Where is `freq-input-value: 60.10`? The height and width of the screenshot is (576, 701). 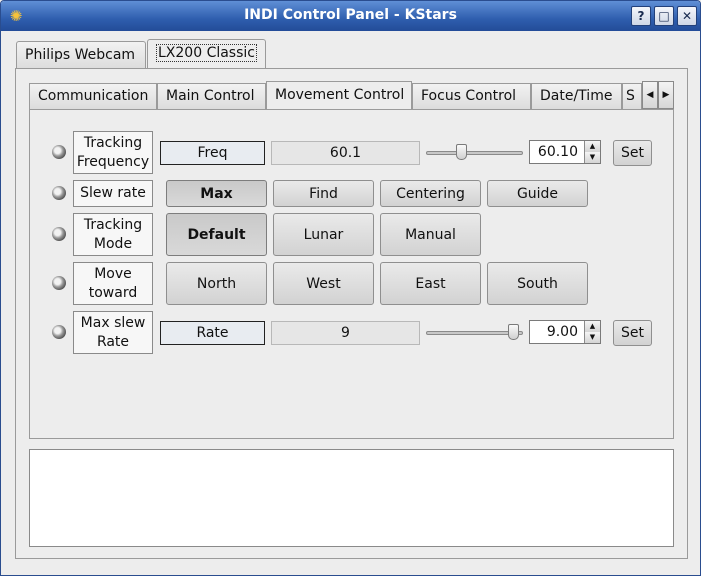 freq-input-value: 60.10 is located at coordinates (557, 152).